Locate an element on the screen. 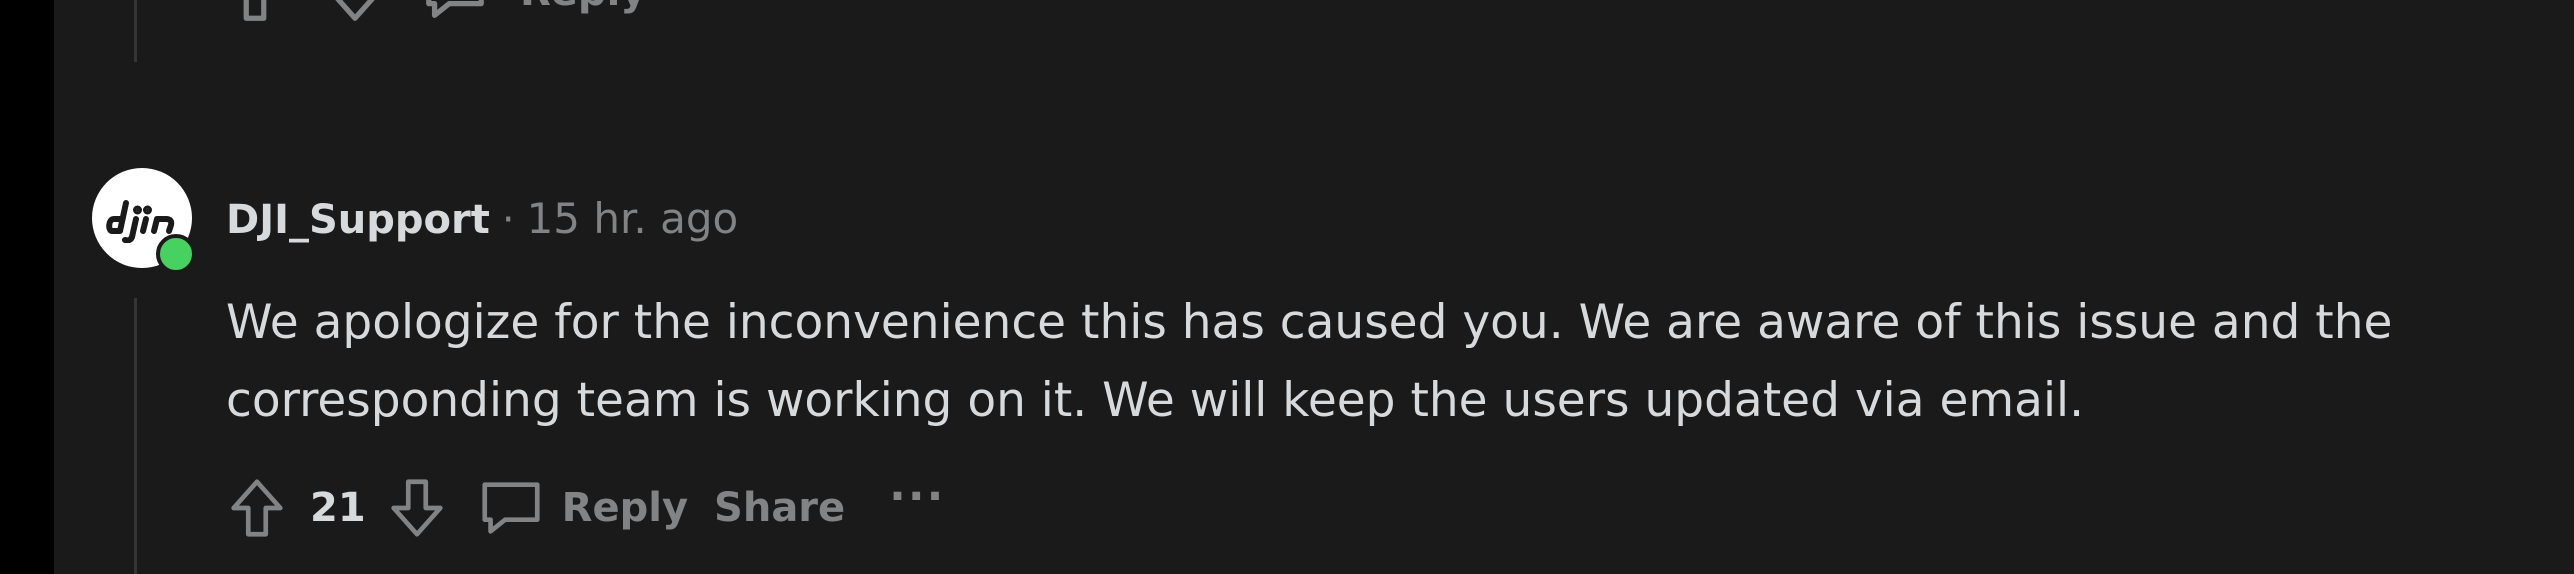  more-options-button: ··· is located at coordinates (917, 496).